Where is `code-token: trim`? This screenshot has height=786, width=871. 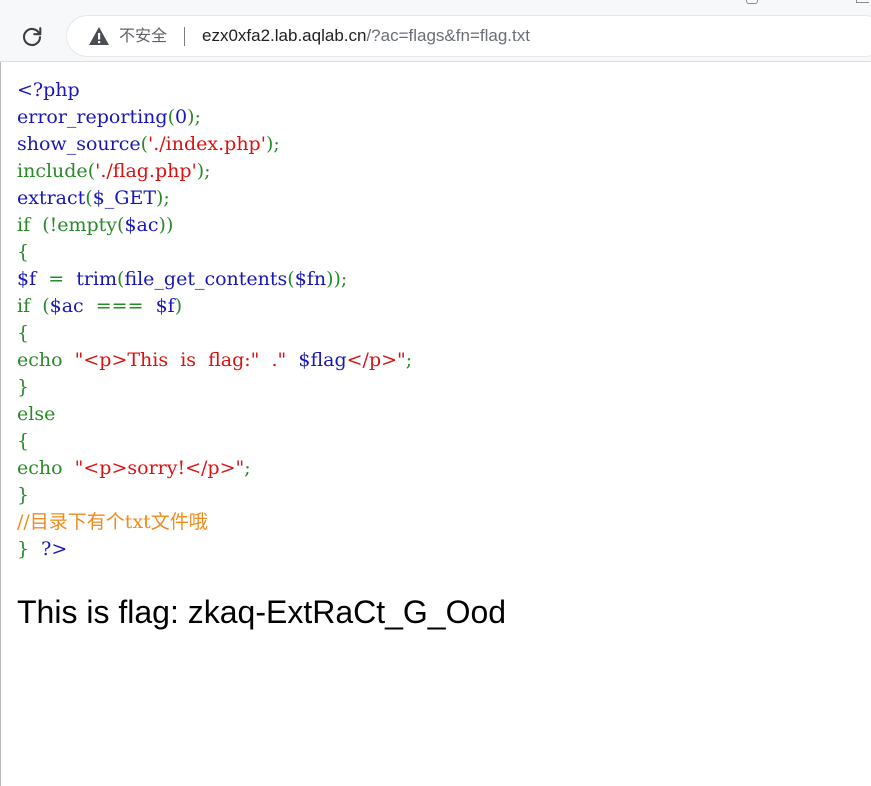
code-token: trim is located at coordinates (97, 279).